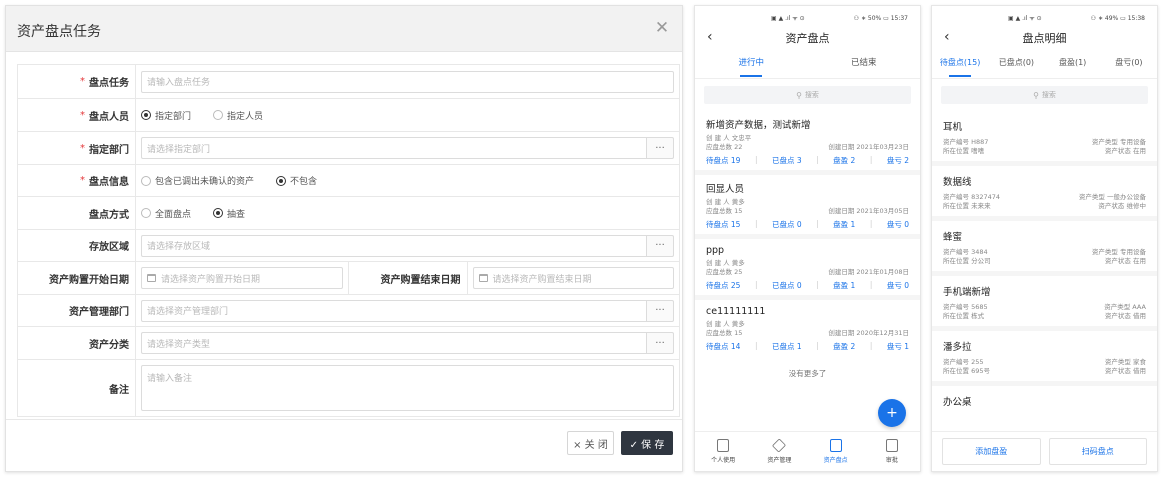  What do you see at coordinates (751, 64) in the screenshot?
I see `tab-in-progress: 进行中` at bounding box center [751, 64].